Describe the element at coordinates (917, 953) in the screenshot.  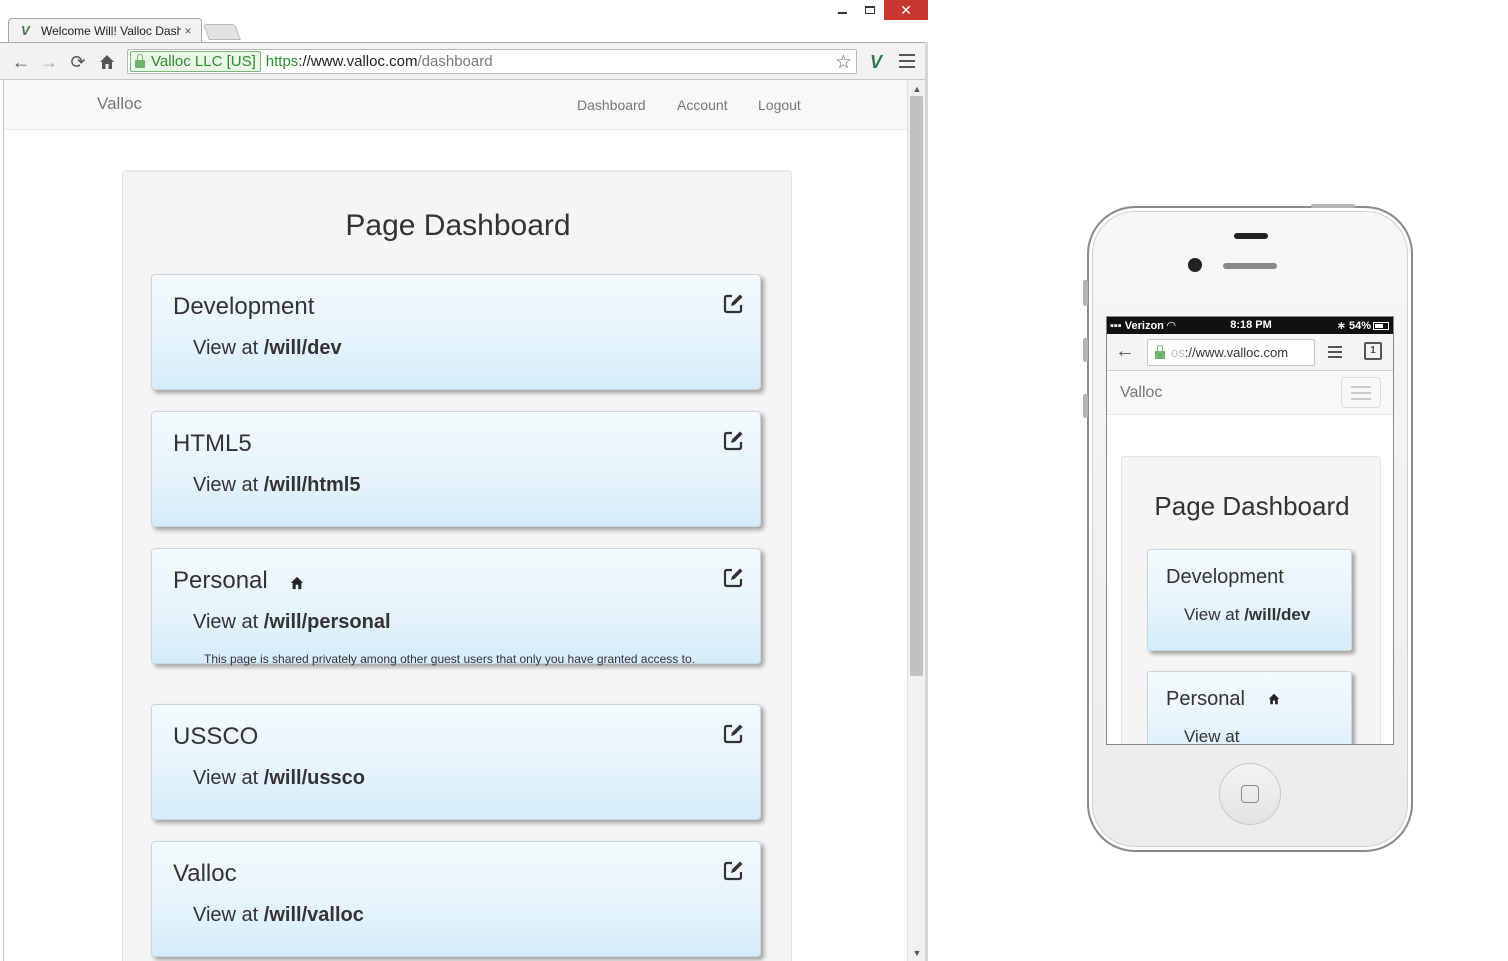
I see `scroll-down-arrow-icon: ▼` at that location.